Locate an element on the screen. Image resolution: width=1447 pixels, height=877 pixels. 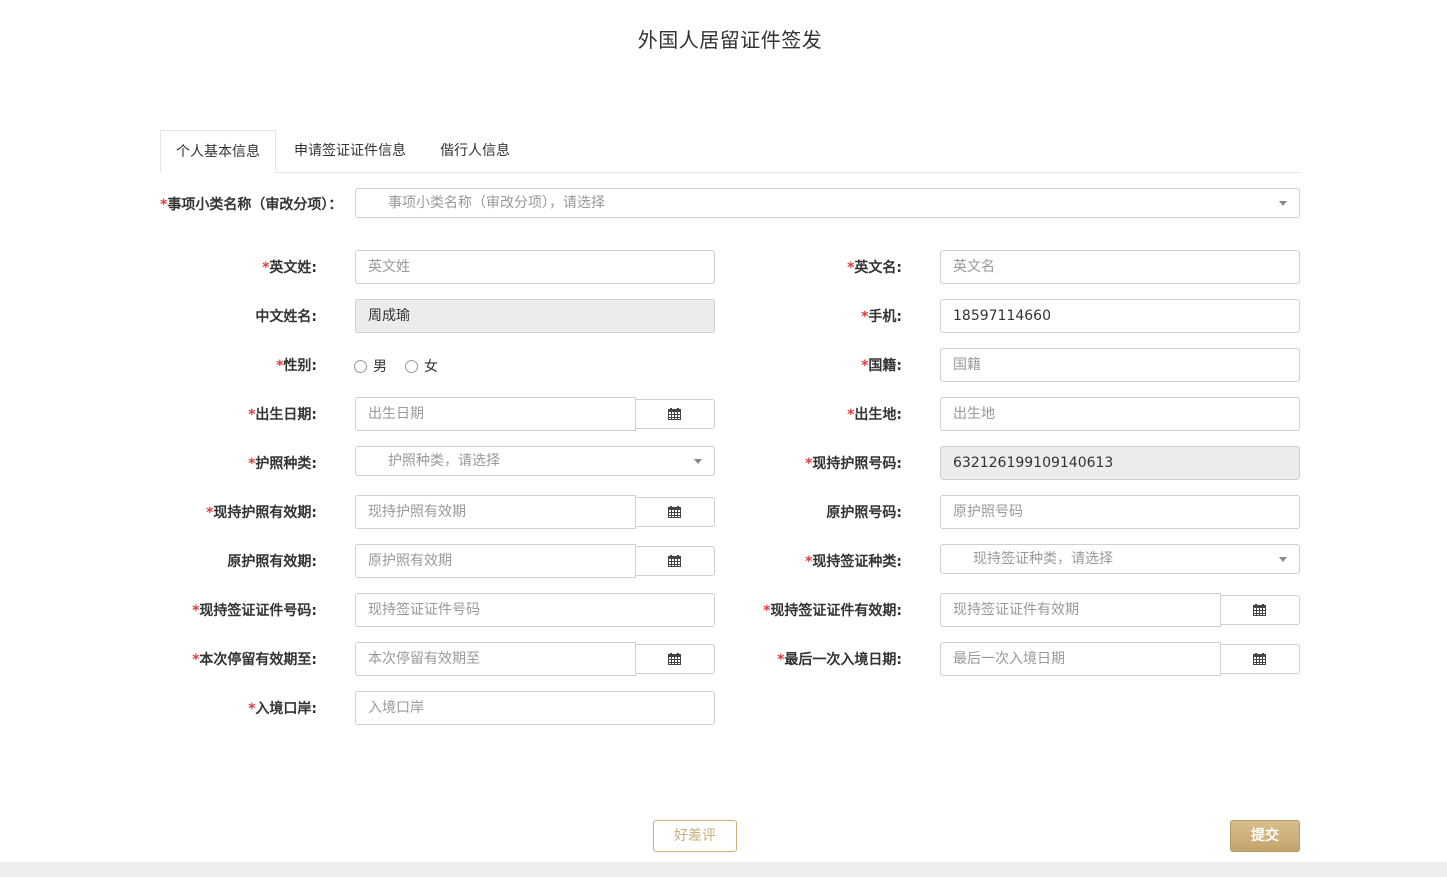
passport-number-input: 632126199109140613 is located at coordinates (1120, 463).